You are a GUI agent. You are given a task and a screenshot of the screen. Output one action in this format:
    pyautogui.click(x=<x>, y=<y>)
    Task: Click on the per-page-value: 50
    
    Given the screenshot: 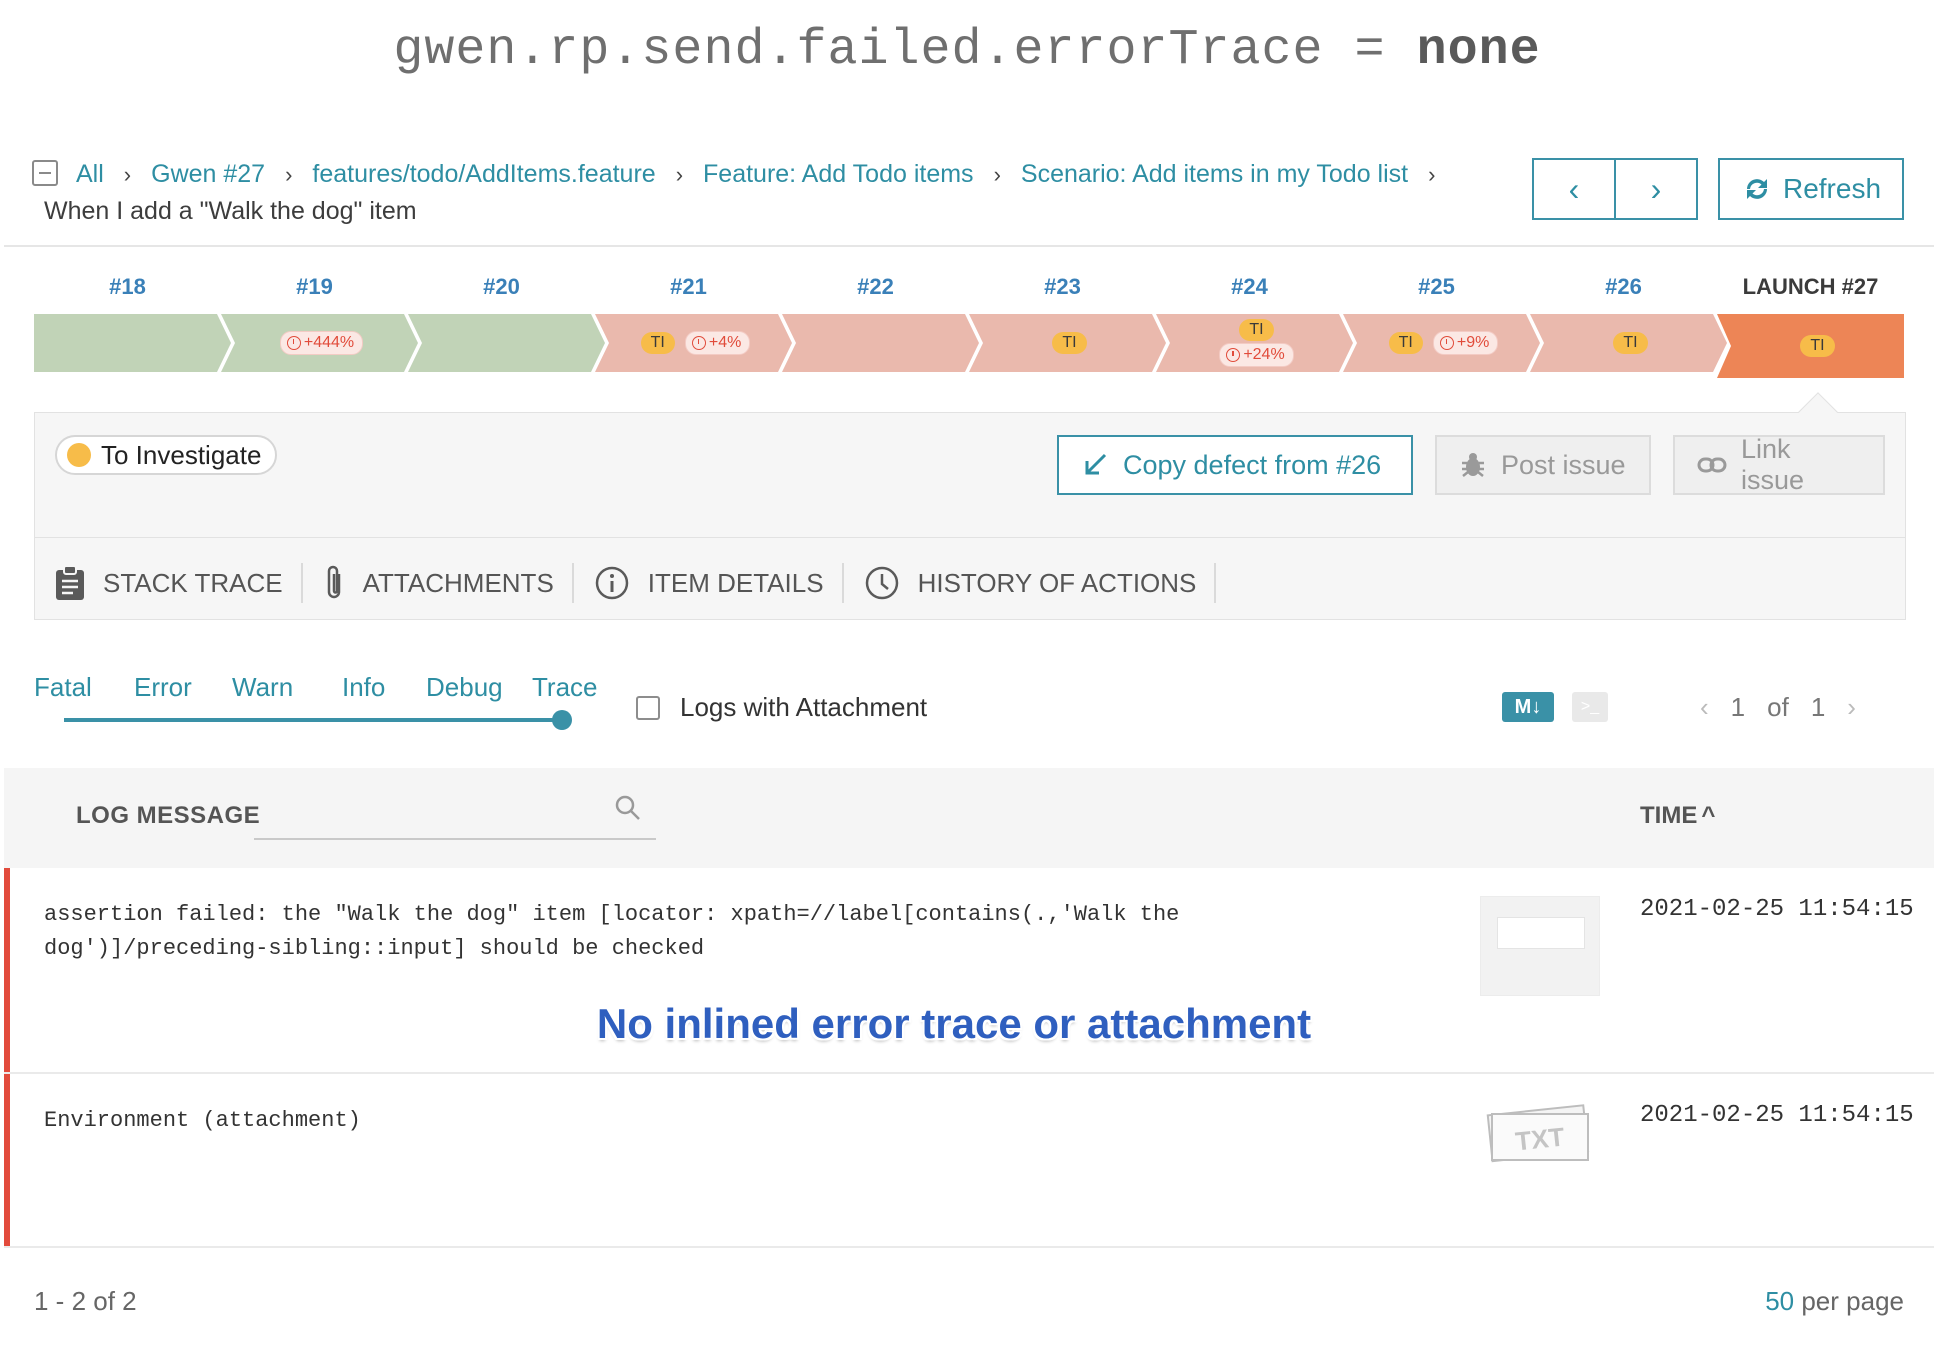 What is the action you would take?
    pyautogui.click(x=1779, y=1301)
    